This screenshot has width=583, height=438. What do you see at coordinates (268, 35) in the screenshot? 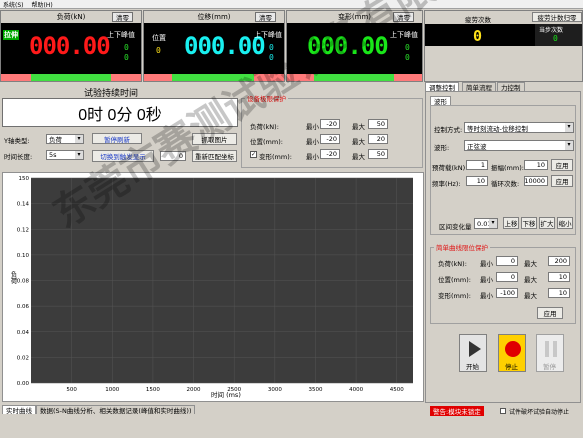
I see `position-peak-label: 上下峰值` at bounding box center [268, 35].